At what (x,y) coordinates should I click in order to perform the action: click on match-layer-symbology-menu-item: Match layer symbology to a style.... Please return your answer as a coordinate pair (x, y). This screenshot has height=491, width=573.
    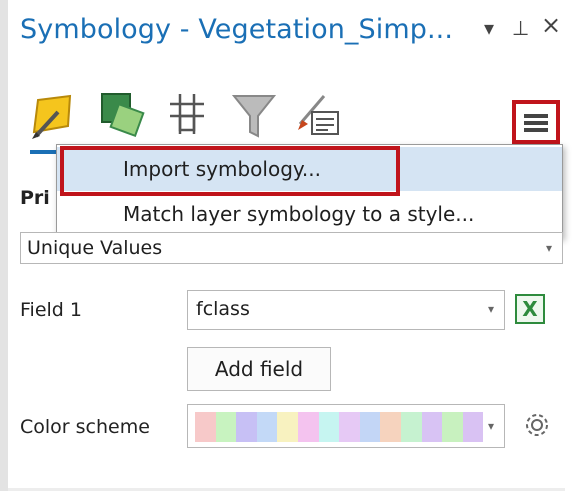
    Looking at the image, I should click on (309, 214).